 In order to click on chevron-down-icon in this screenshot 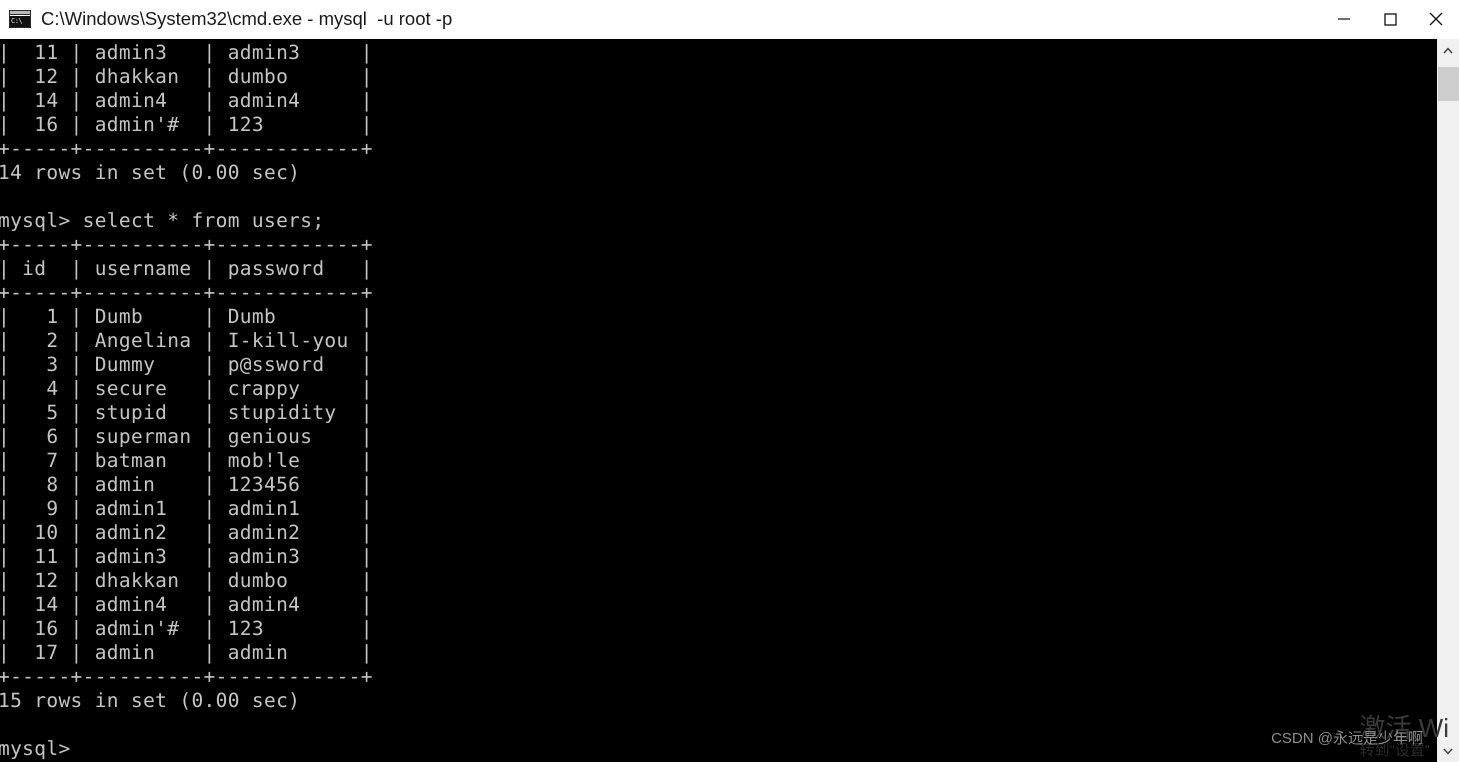, I will do `click(1448, 750)`.